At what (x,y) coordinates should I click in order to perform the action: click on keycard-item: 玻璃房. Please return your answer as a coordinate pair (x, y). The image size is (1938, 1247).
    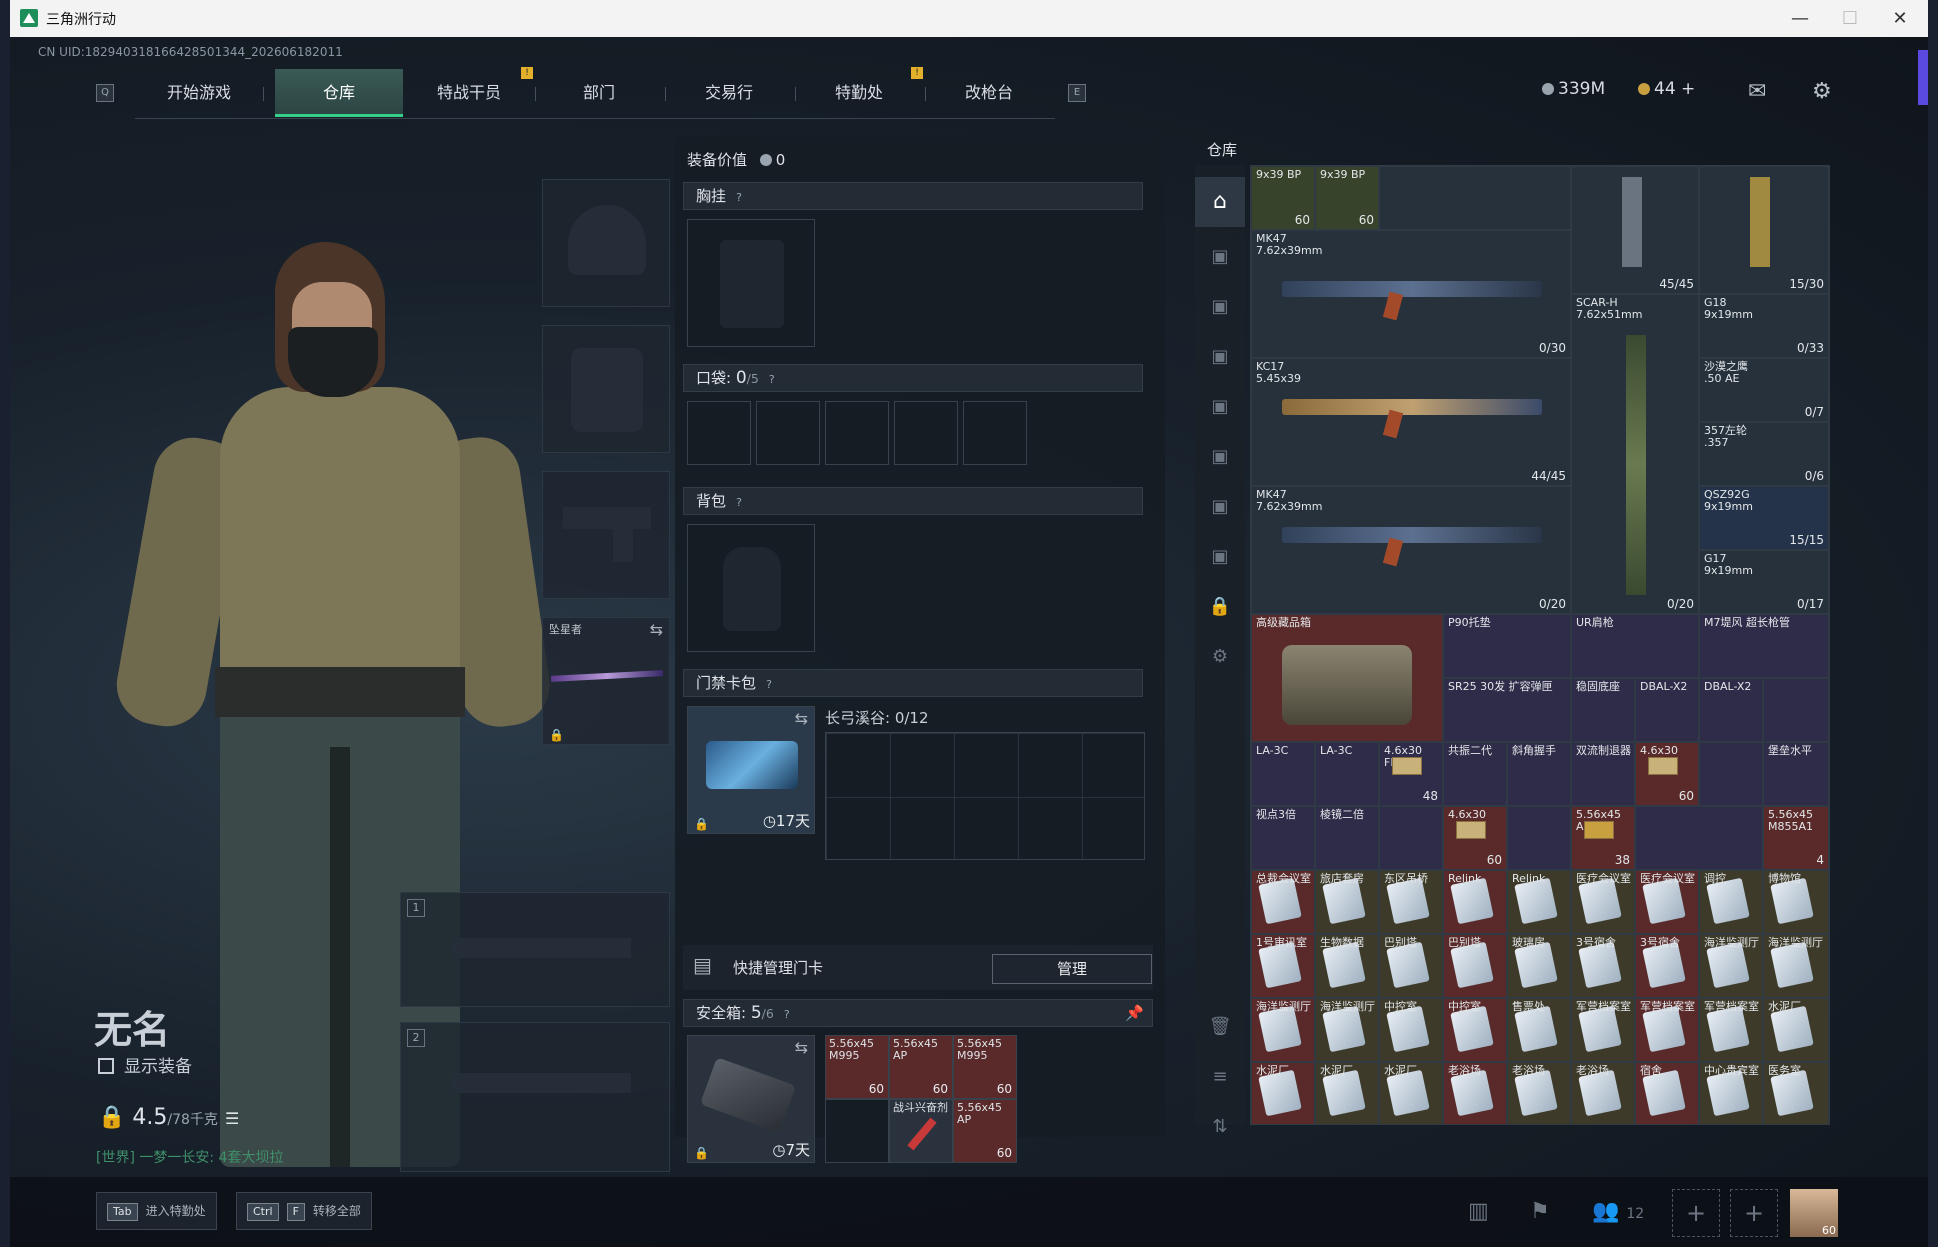
    Looking at the image, I should click on (1539, 966).